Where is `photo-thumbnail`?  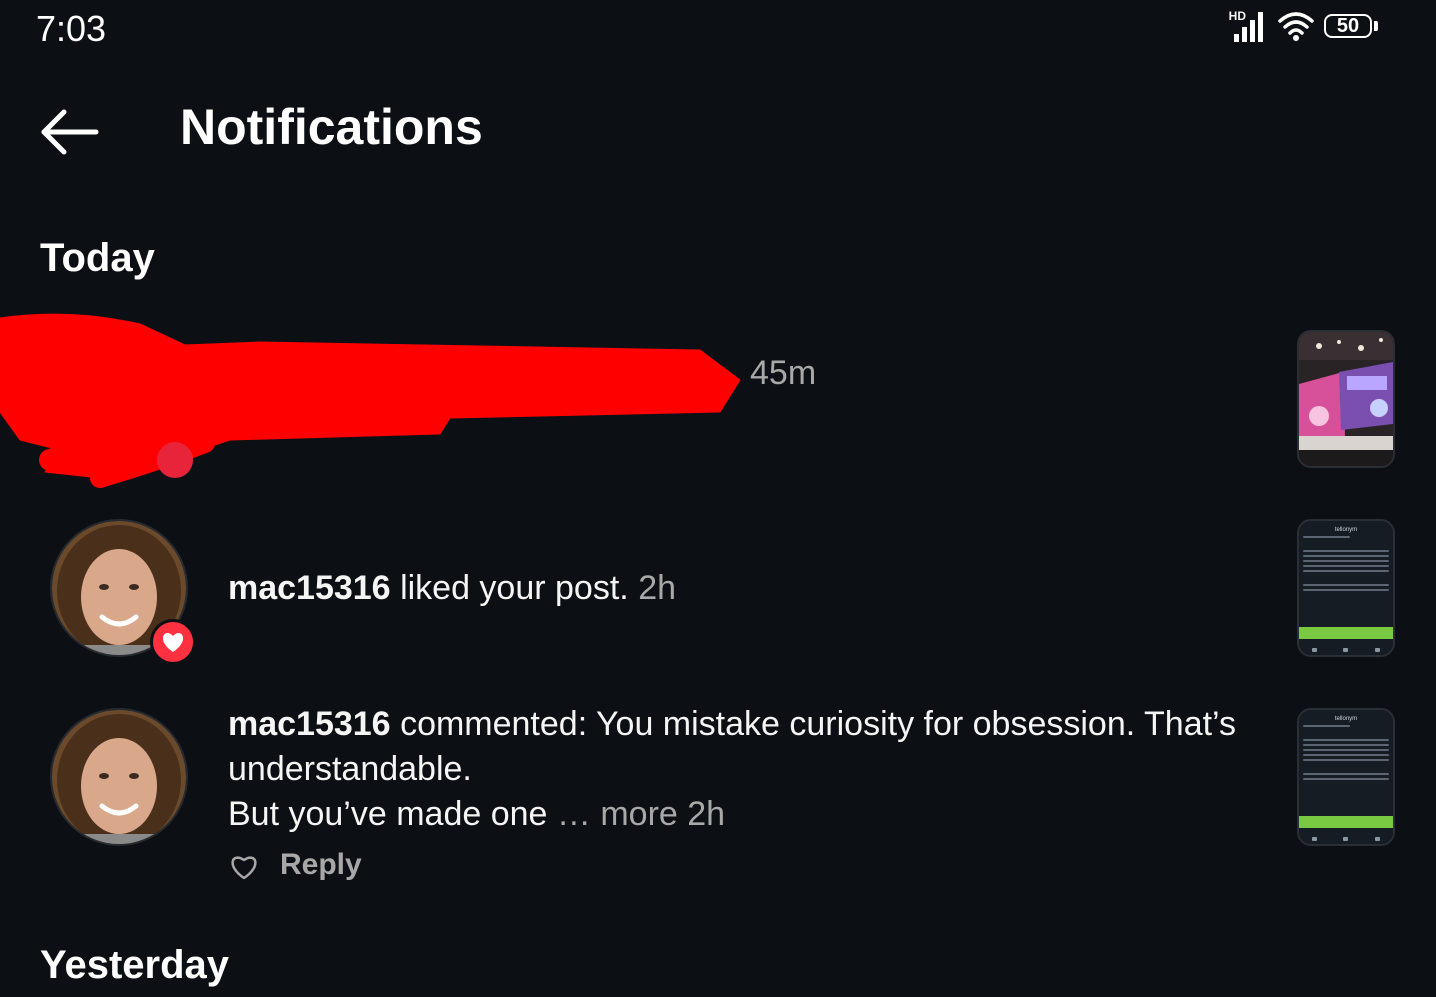
photo-thumbnail is located at coordinates (1346, 399).